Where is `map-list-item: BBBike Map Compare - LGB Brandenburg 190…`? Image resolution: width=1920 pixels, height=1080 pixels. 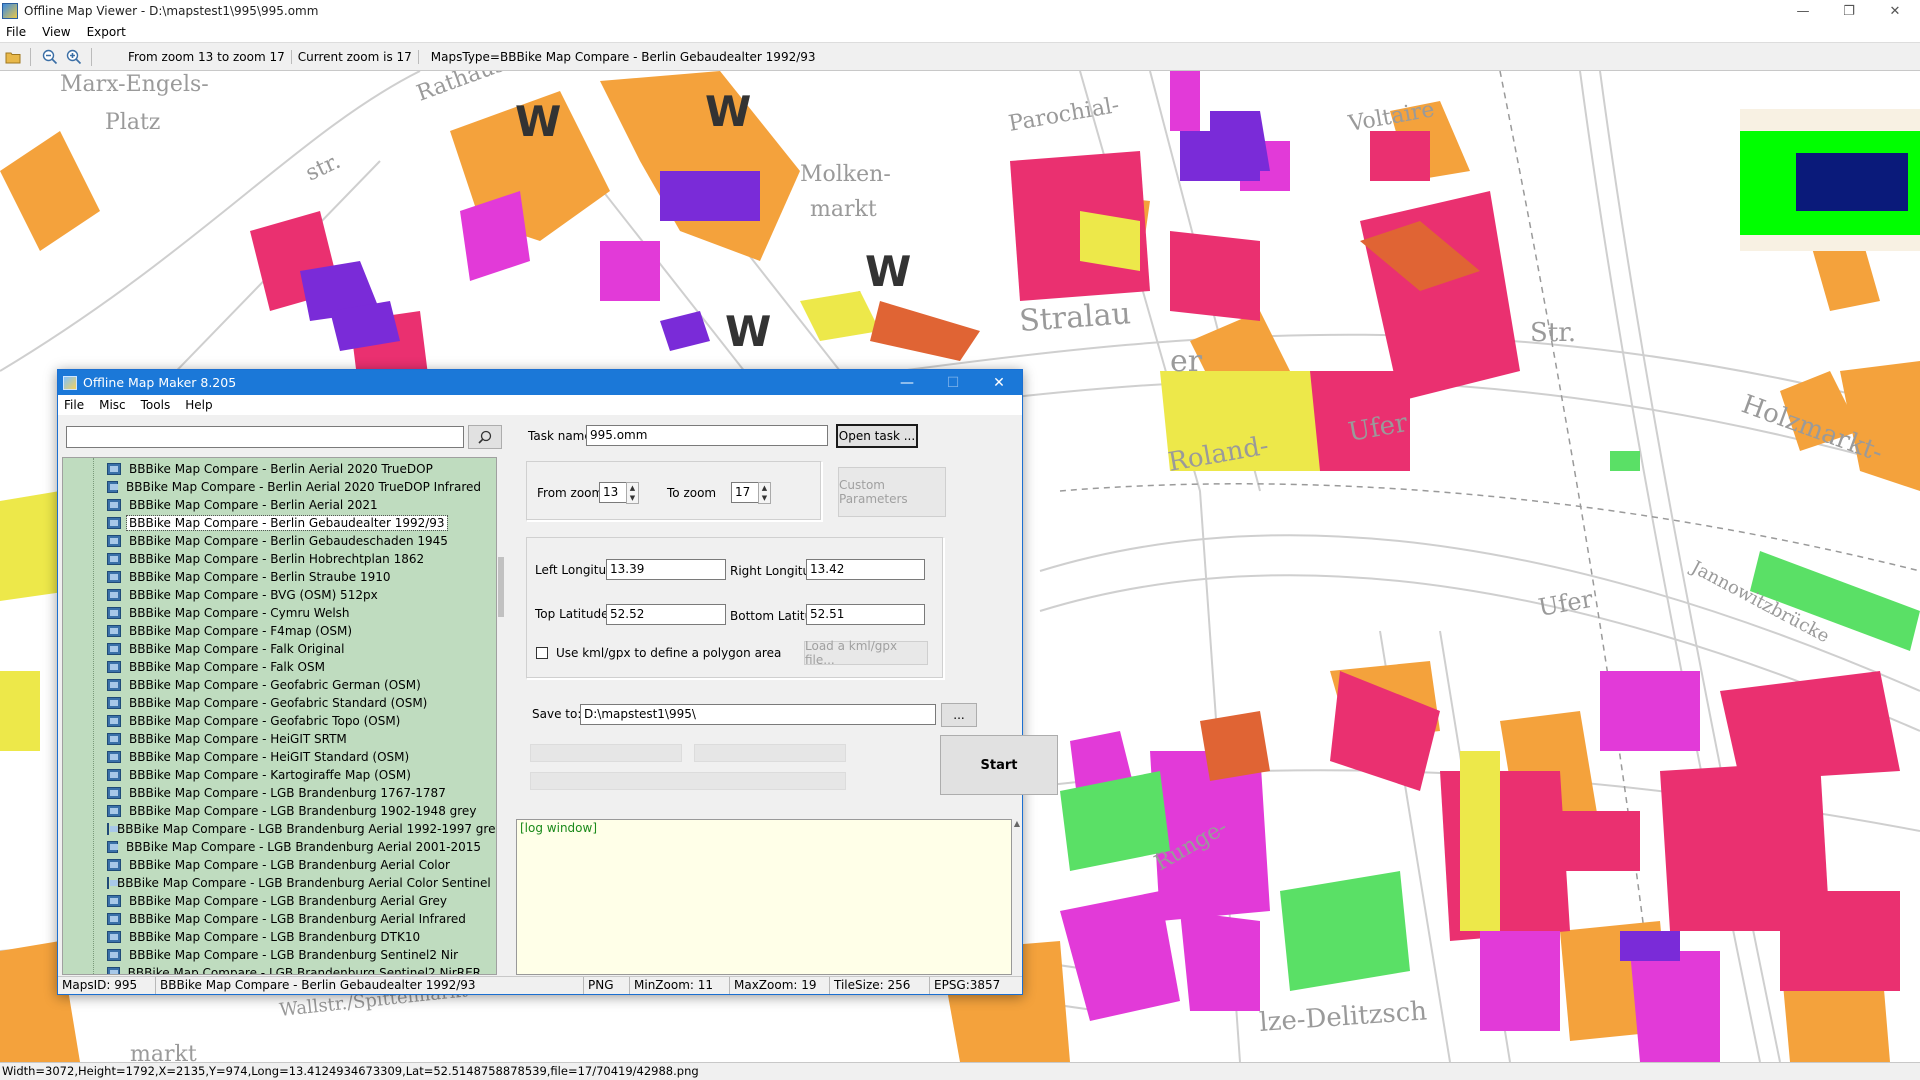 map-list-item: BBBike Map Compare - LGB Brandenburg 190… is located at coordinates (273, 811).